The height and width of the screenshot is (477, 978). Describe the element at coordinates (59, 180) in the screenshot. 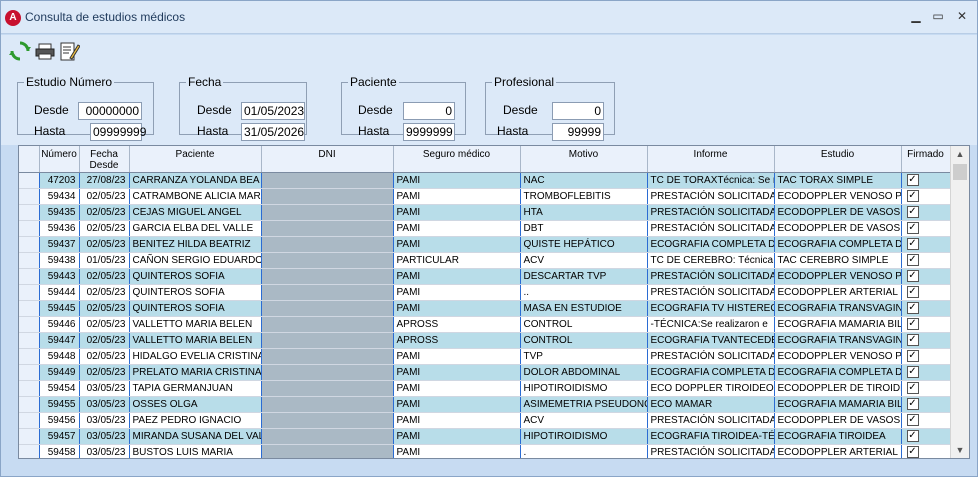

I see `cell-numero: 47203` at that location.